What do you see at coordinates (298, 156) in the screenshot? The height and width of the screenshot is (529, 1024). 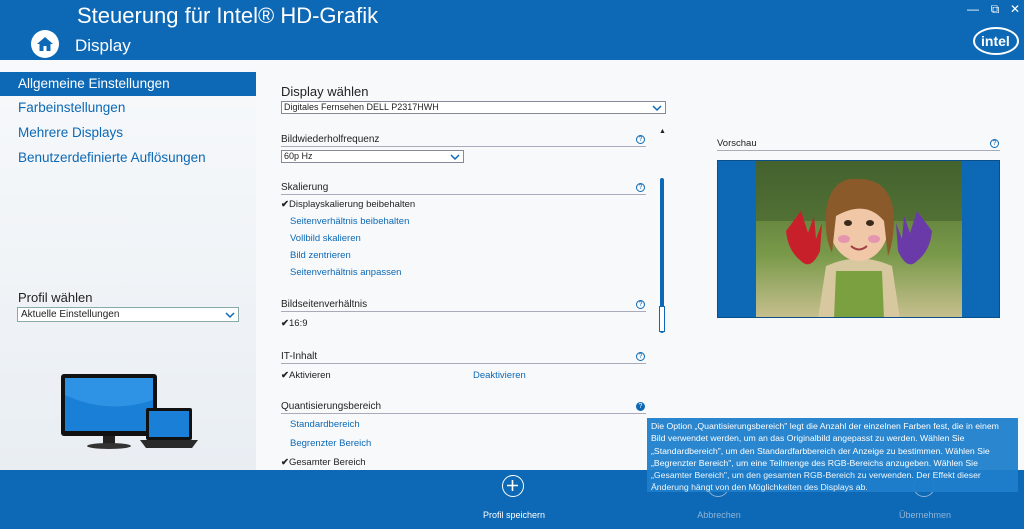 I see `refresh-rate-value: 60p Hz` at bounding box center [298, 156].